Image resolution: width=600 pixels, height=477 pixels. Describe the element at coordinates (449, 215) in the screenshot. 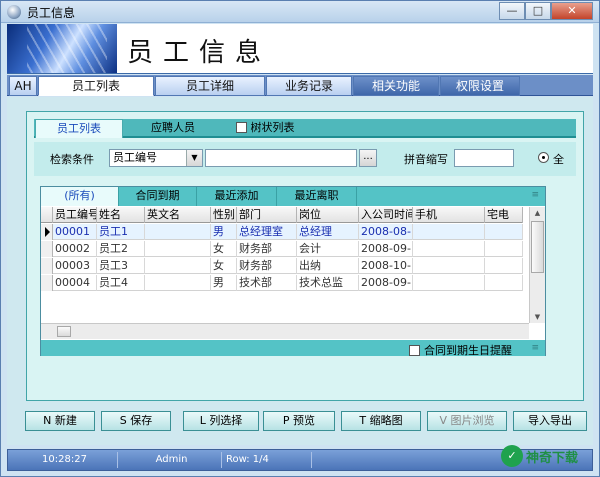

I see `col-mobile: 手机` at that location.